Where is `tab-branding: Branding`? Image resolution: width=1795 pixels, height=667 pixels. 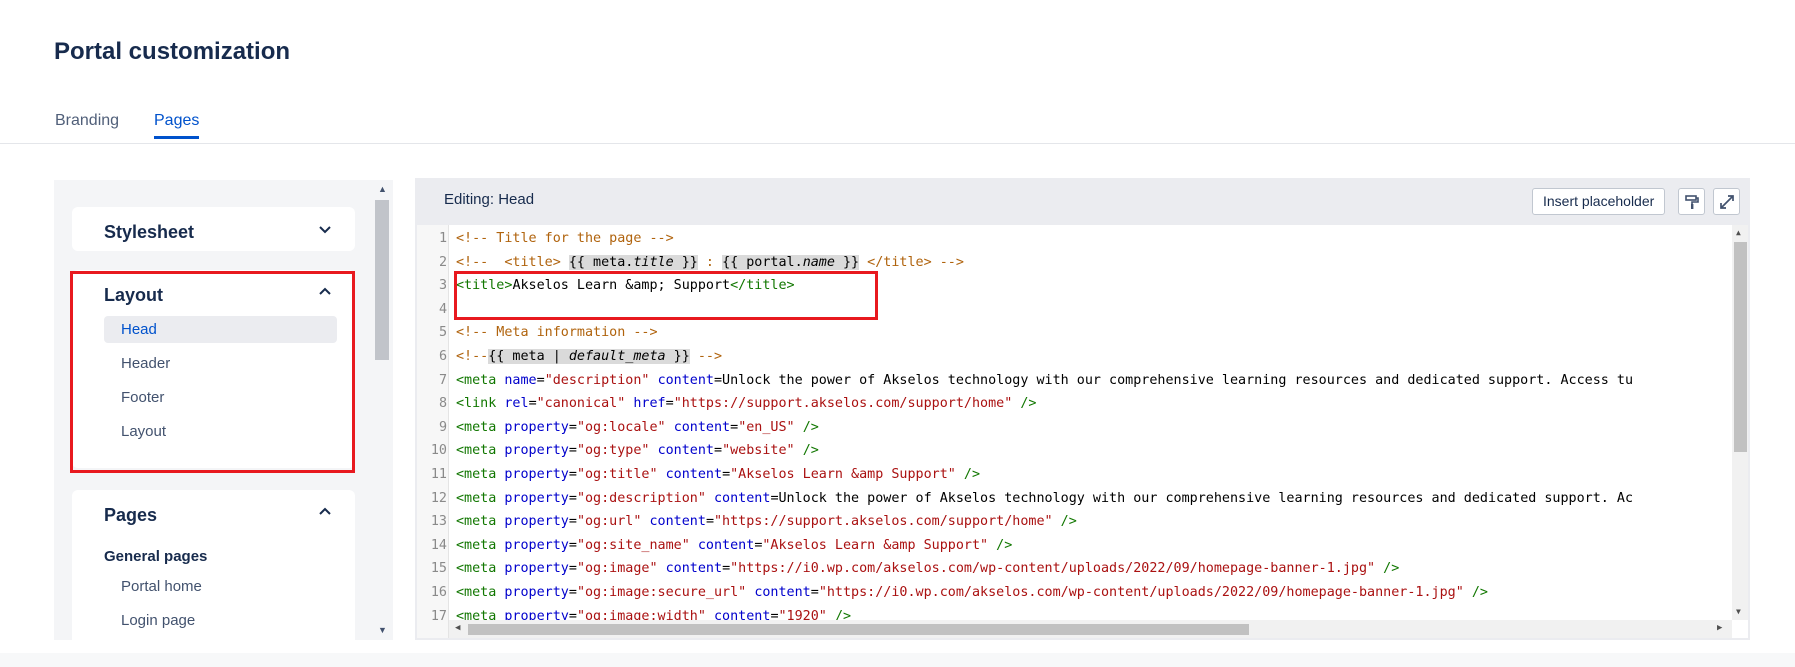 tab-branding: Branding is located at coordinates (87, 125).